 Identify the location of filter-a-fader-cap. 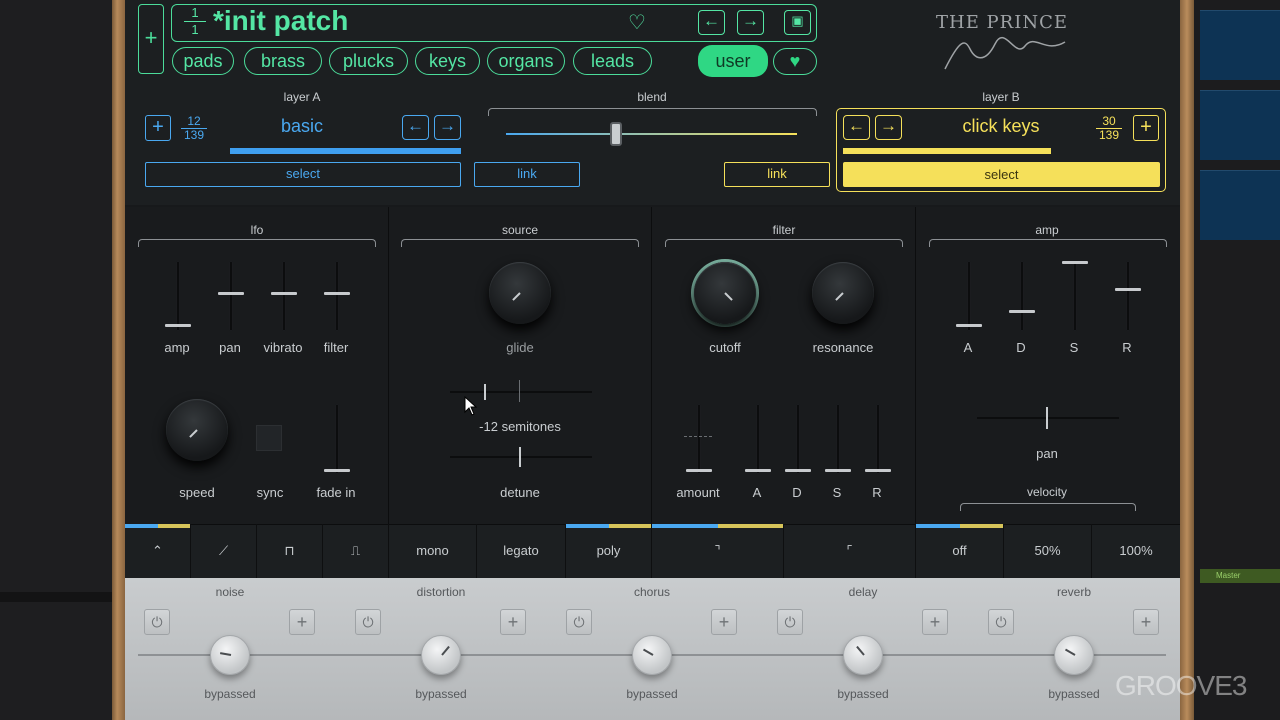
(758, 470).